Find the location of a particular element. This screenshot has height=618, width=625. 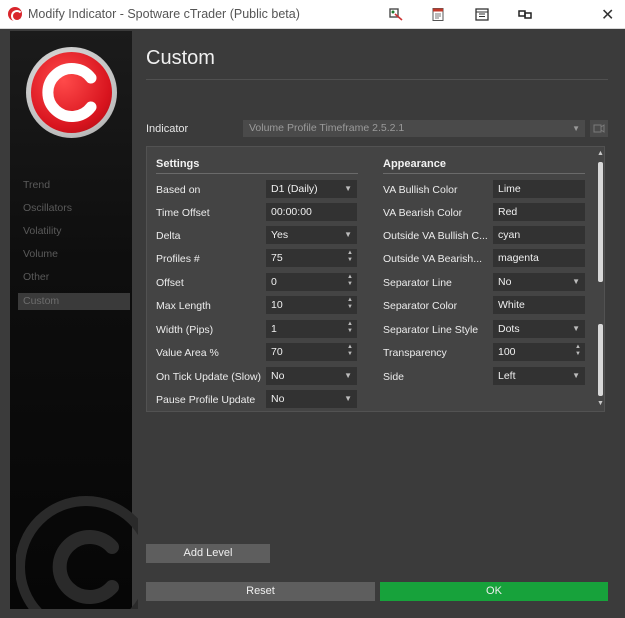

on-tick-update-dropdown: No ▼ is located at coordinates (311, 376).